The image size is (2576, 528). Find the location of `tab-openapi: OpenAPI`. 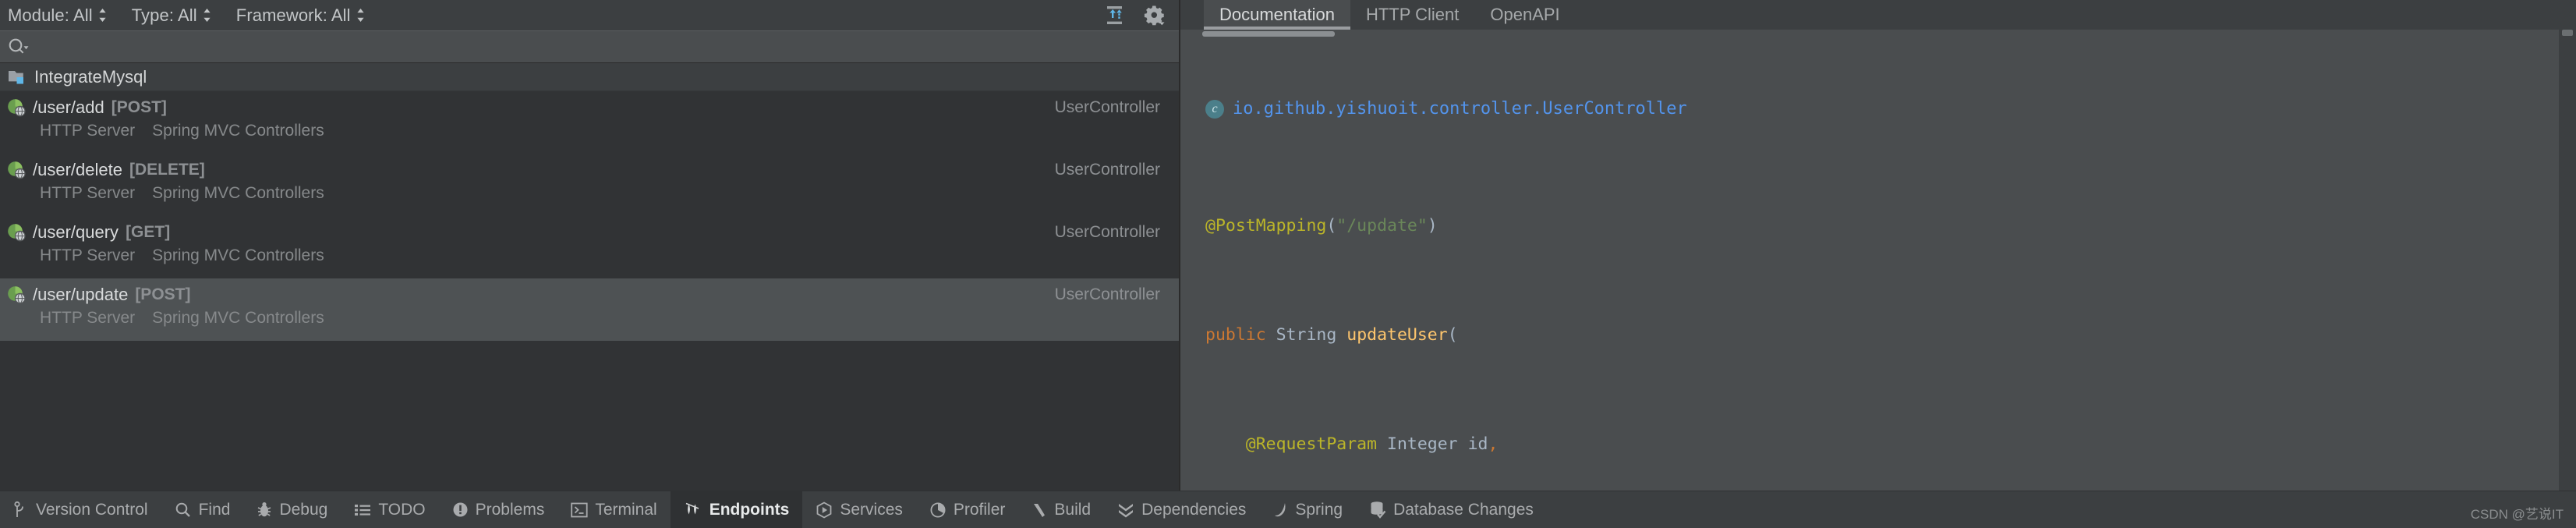

tab-openapi: OpenAPI is located at coordinates (1524, 15).